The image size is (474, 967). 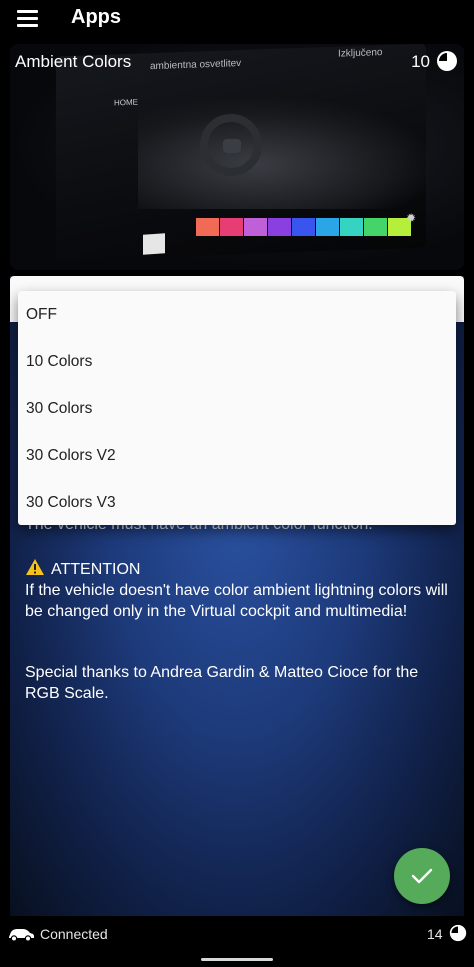 I want to click on check-icon, so click(x=422, y=876).